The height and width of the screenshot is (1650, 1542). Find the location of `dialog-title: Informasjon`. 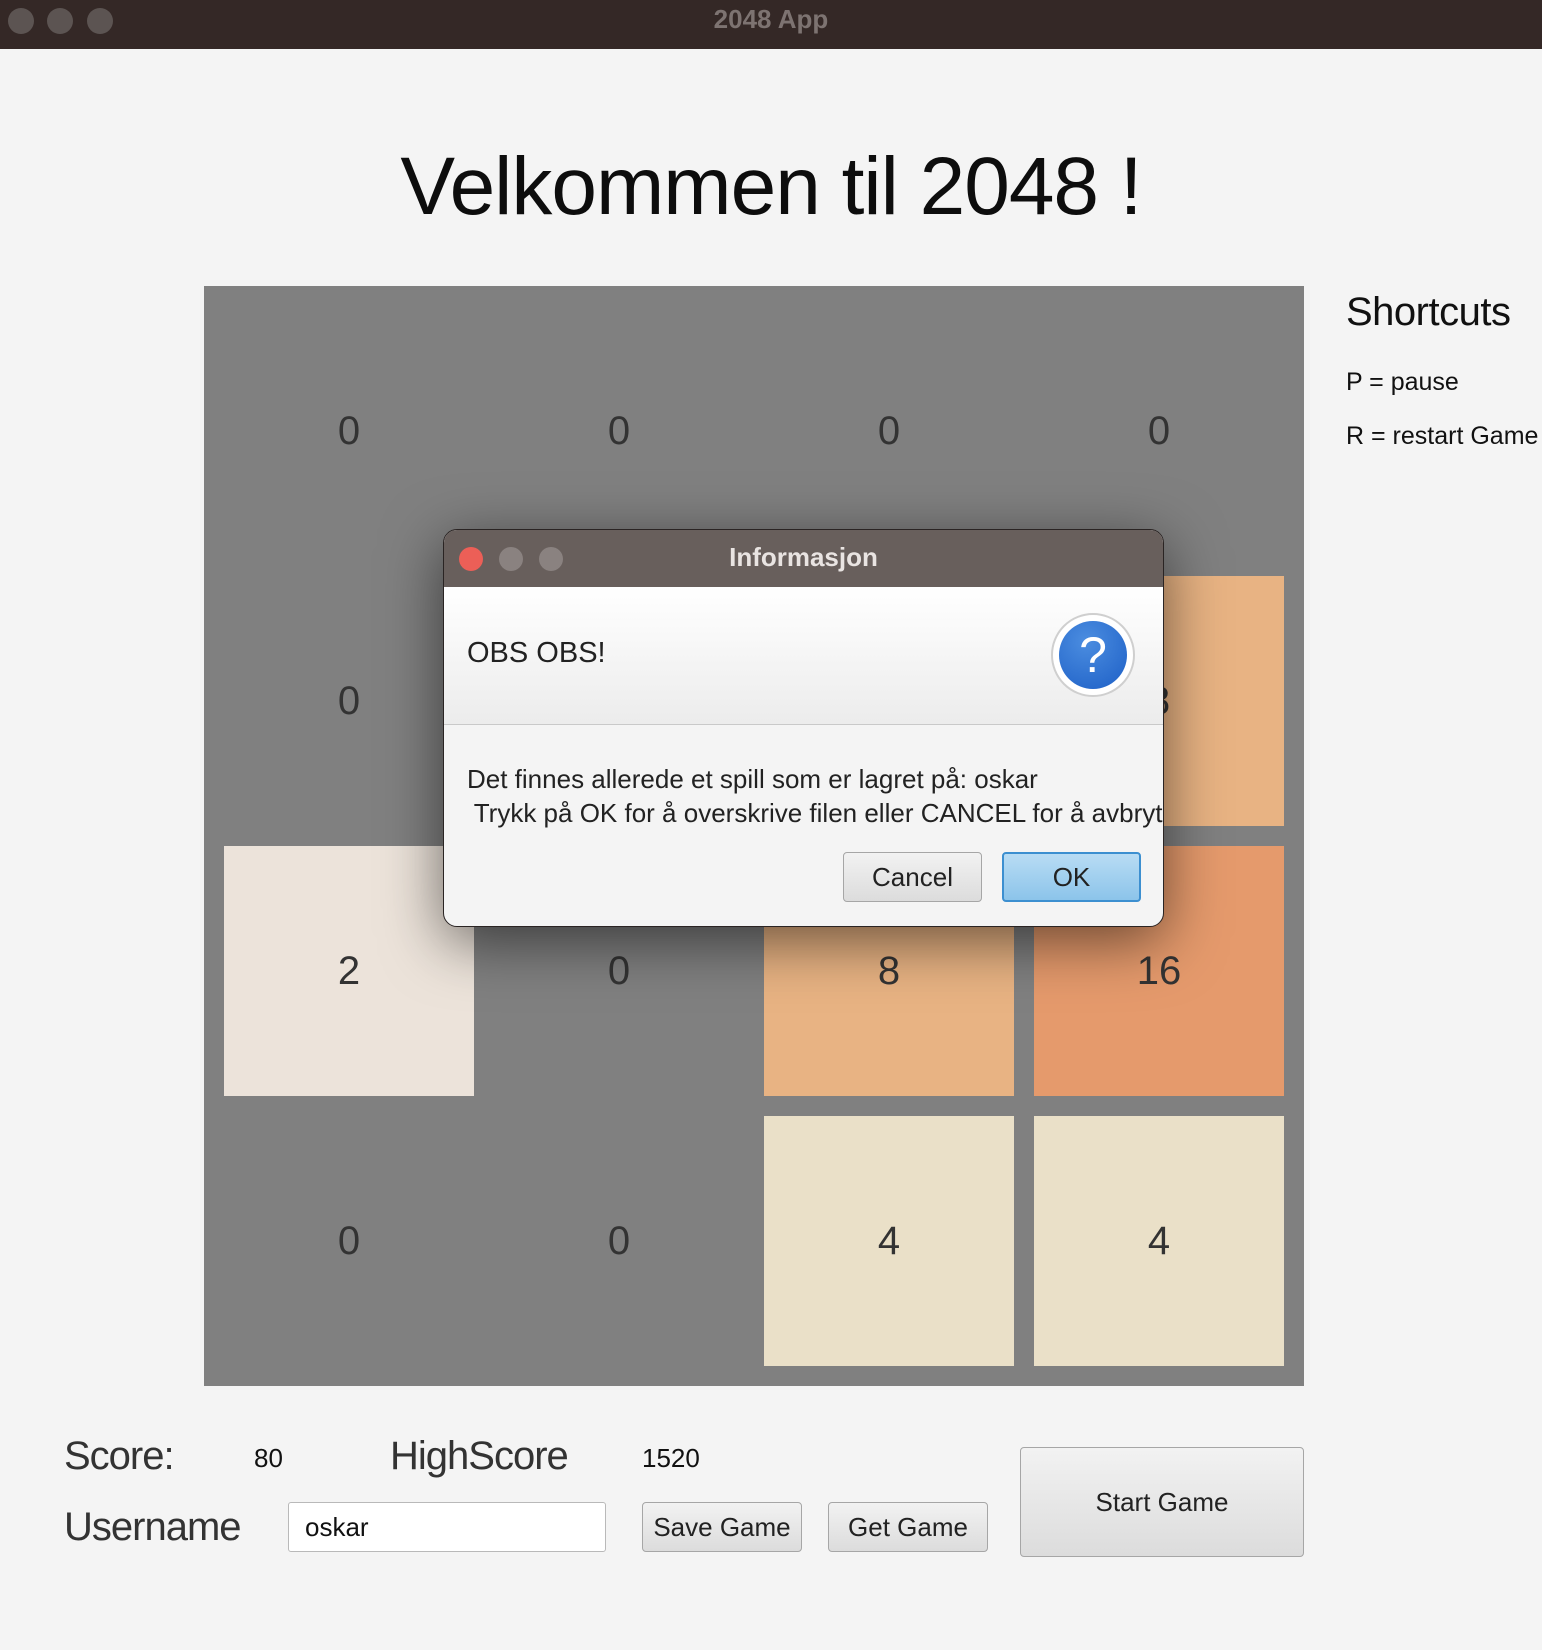

dialog-title: Informasjon is located at coordinates (803, 557).